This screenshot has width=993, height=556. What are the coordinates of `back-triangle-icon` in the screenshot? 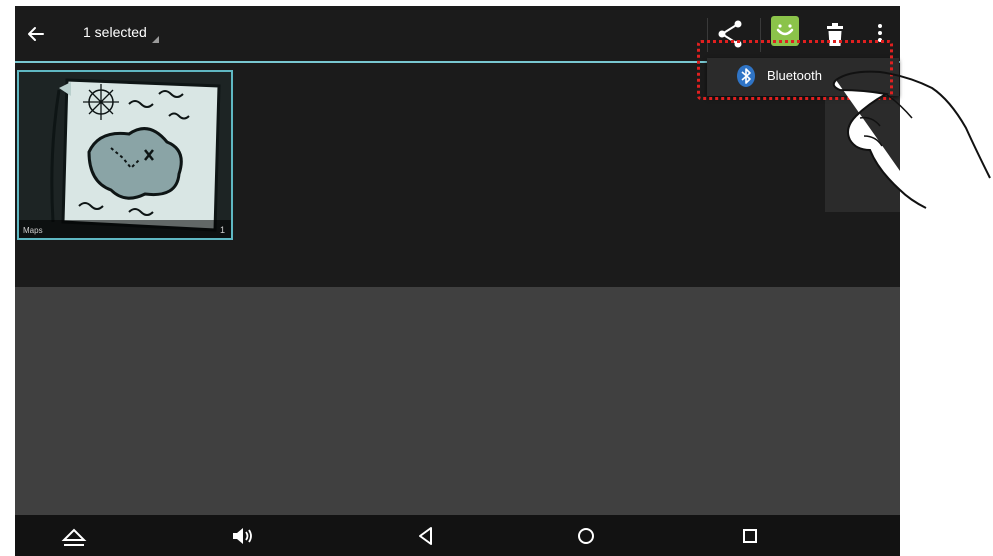 It's located at (426, 536).